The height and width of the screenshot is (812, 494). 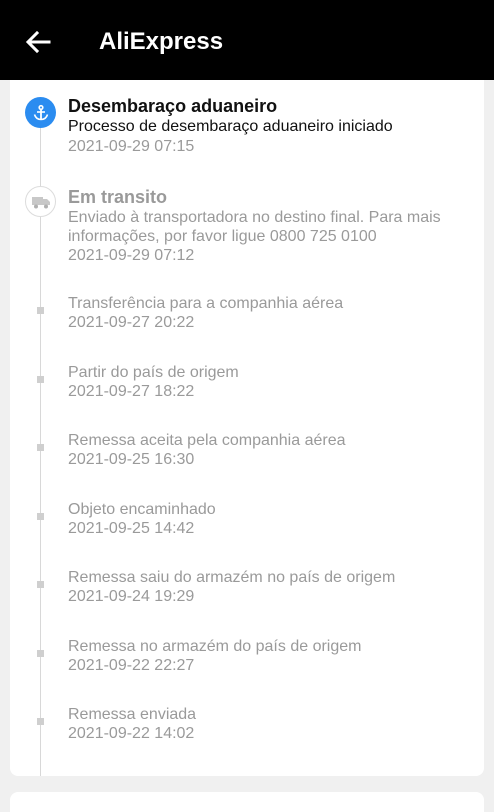 I want to click on event-time: 2021-09-22 14:02, so click(x=131, y=733).